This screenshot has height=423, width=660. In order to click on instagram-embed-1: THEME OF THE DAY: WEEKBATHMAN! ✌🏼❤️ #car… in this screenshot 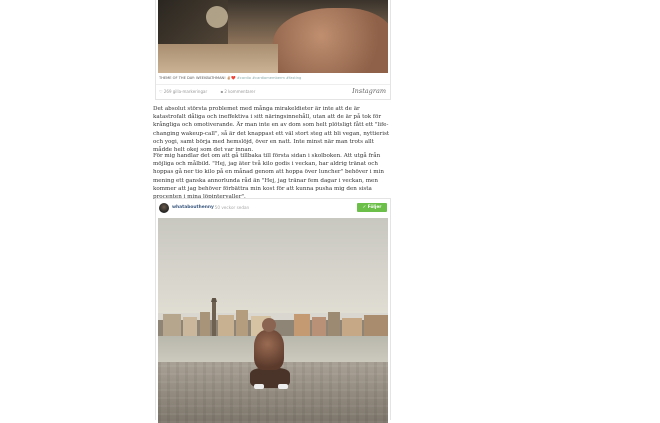, I will do `click(273, 50)`.